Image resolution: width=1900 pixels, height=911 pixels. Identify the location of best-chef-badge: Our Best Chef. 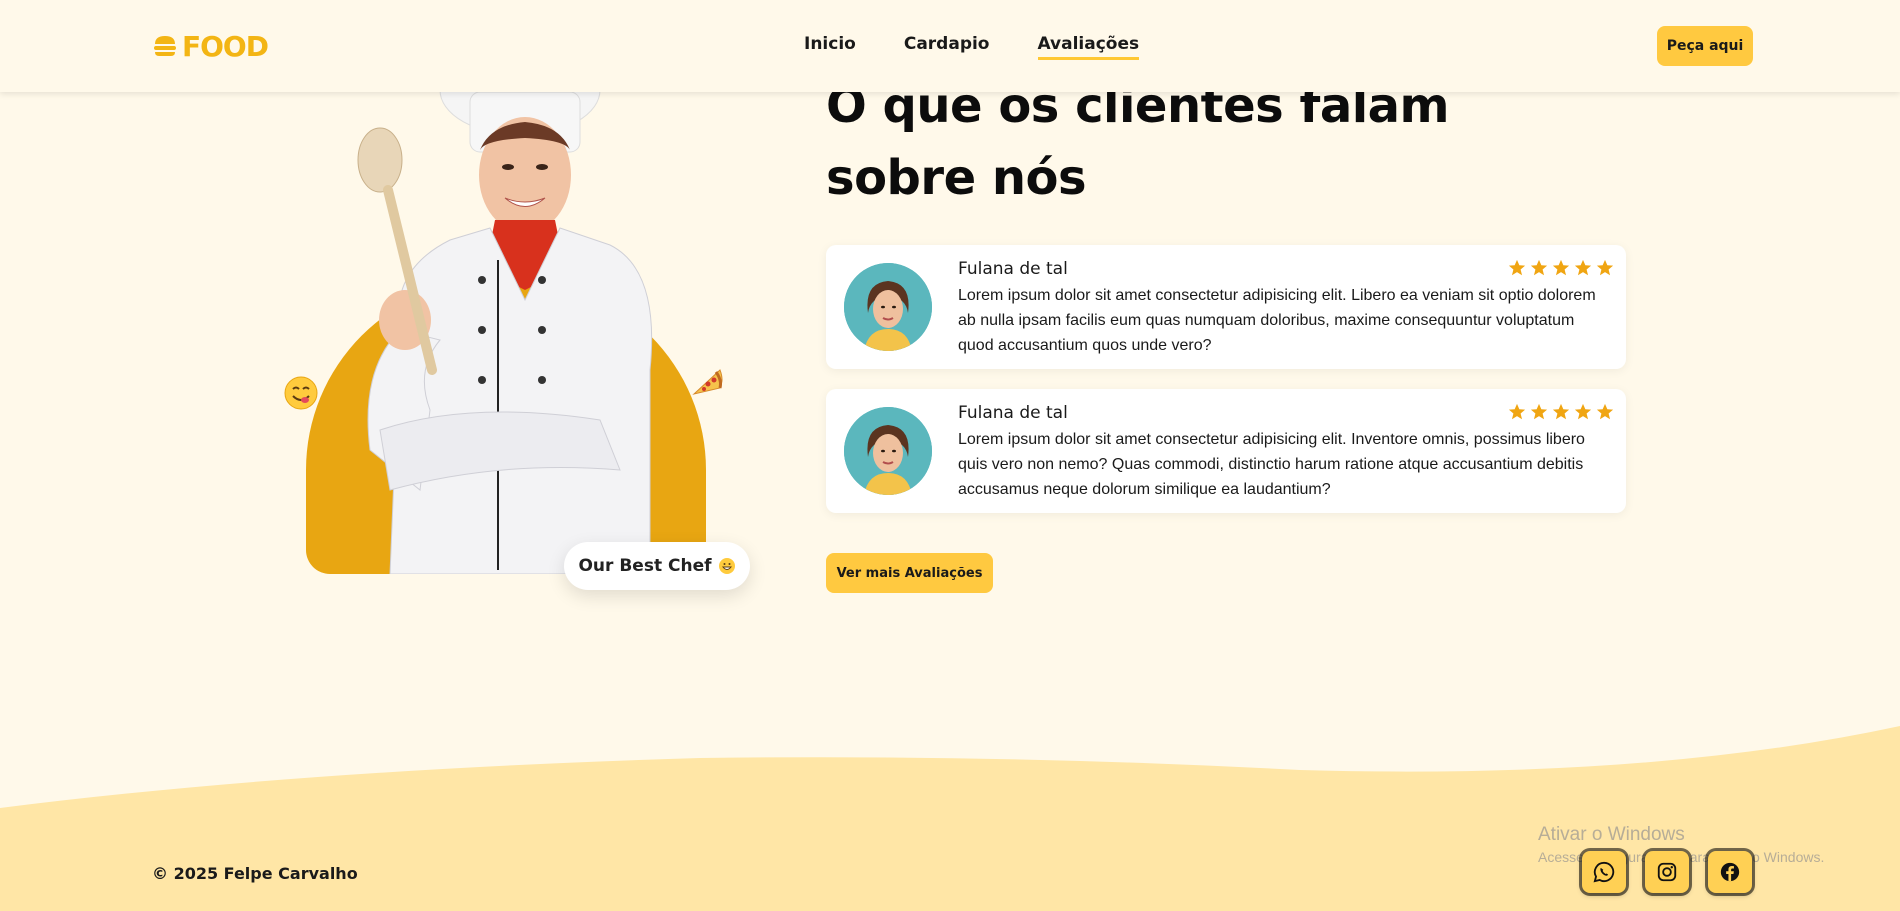
(657, 566).